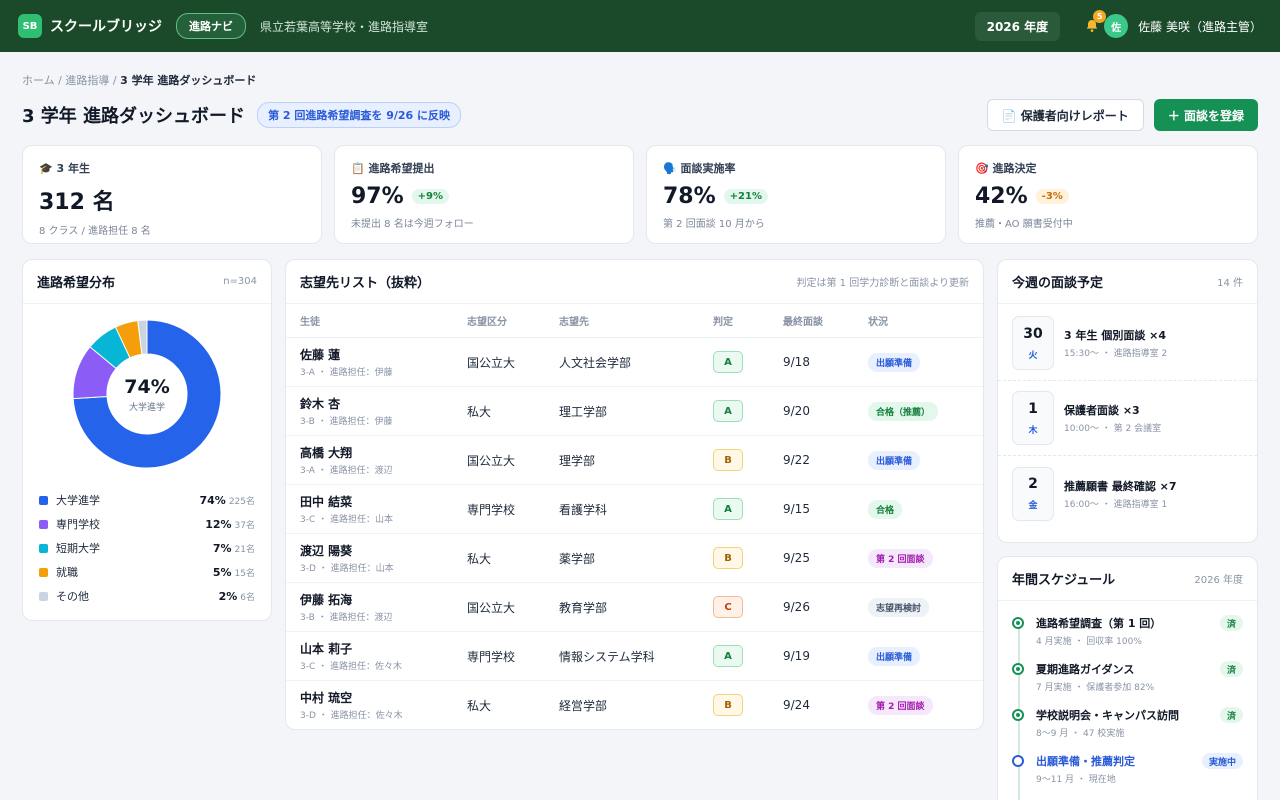 Image resolution: width=1280 pixels, height=800 pixels. Describe the element at coordinates (1001, 196) in the screenshot. I see `kpi-value: 42%` at that location.